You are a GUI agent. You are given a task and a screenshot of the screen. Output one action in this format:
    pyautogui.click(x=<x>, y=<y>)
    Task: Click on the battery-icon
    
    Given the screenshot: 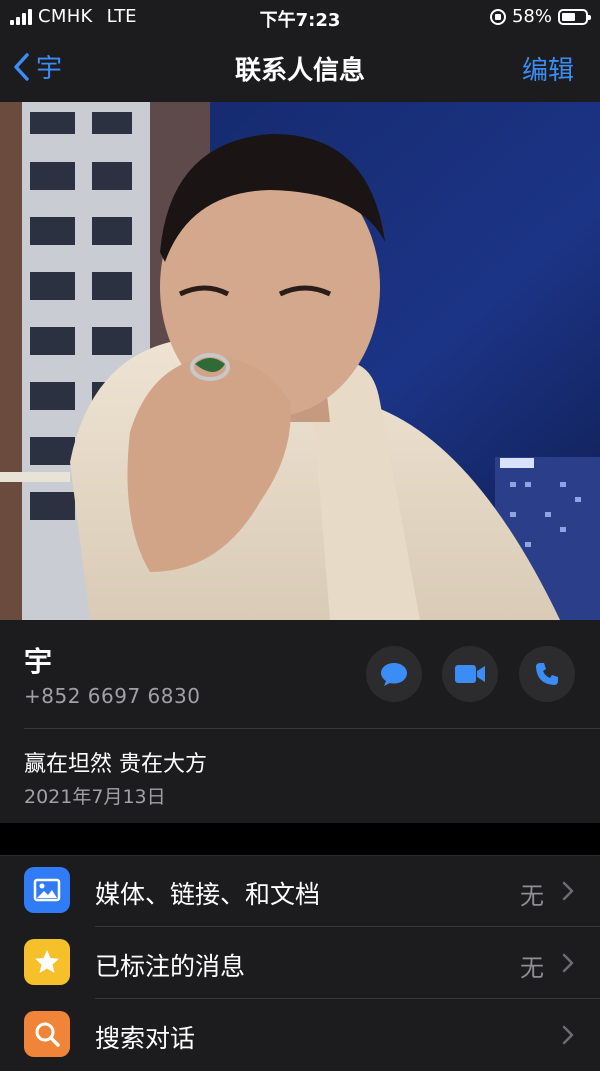 What is the action you would take?
    pyautogui.click(x=574, y=16)
    